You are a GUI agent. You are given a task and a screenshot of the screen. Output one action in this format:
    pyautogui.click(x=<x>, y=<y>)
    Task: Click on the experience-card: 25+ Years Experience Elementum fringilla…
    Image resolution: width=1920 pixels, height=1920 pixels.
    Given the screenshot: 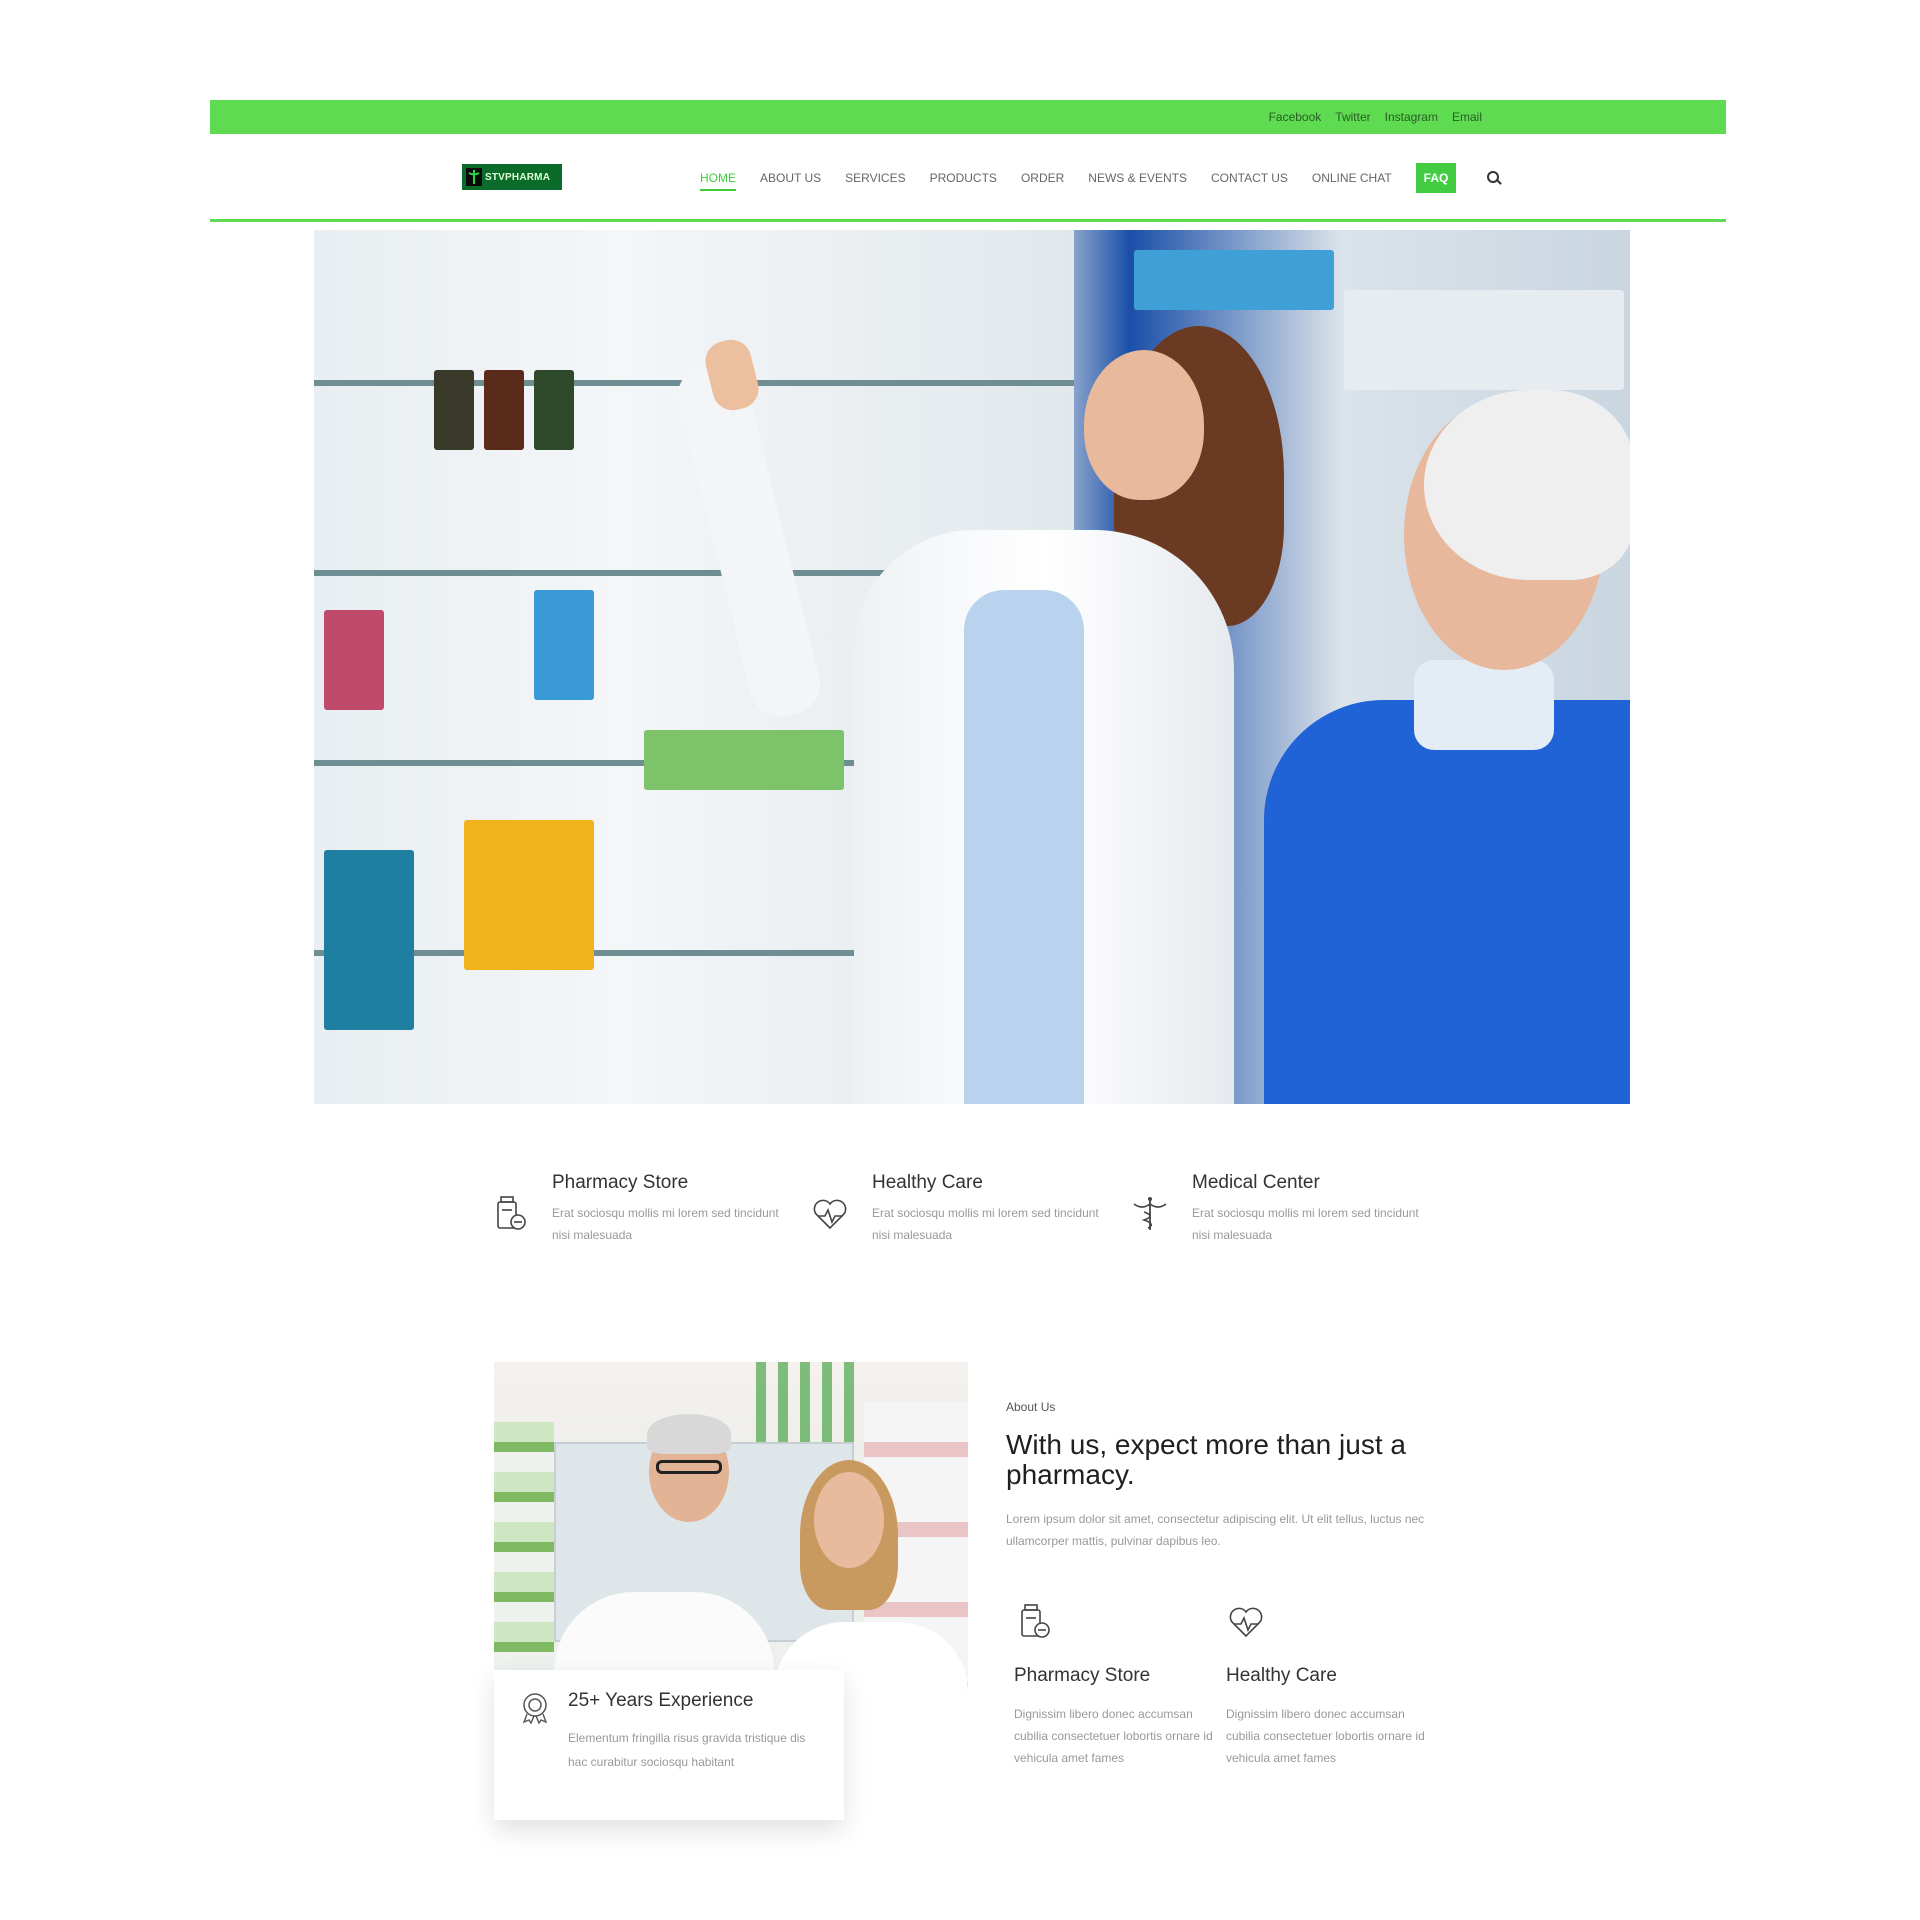 What is the action you would take?
    pyautogui.click(x=669, y=1745)
    